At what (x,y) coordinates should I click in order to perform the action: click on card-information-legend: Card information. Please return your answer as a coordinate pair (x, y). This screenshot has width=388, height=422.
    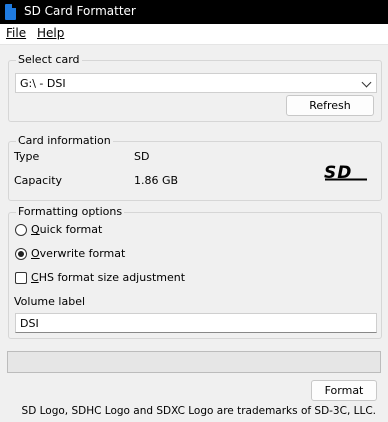
    Looking at the image, I should click on (64, 140).